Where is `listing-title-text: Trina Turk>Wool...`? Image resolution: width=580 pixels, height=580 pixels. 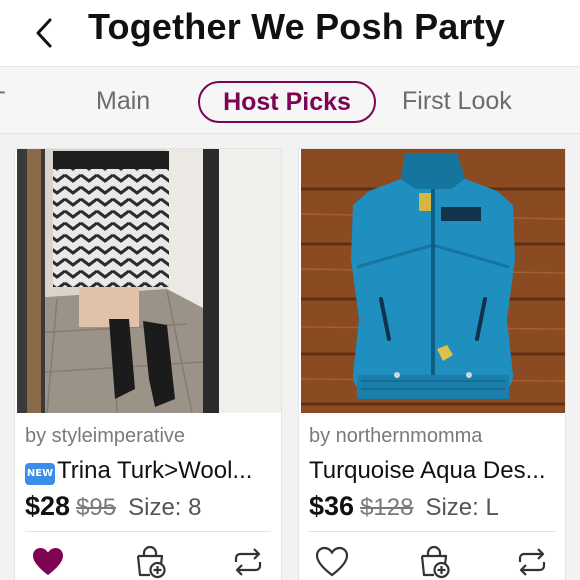
listing-title-text: Trina Turk>Wool... is located at coordinates (155, 470).